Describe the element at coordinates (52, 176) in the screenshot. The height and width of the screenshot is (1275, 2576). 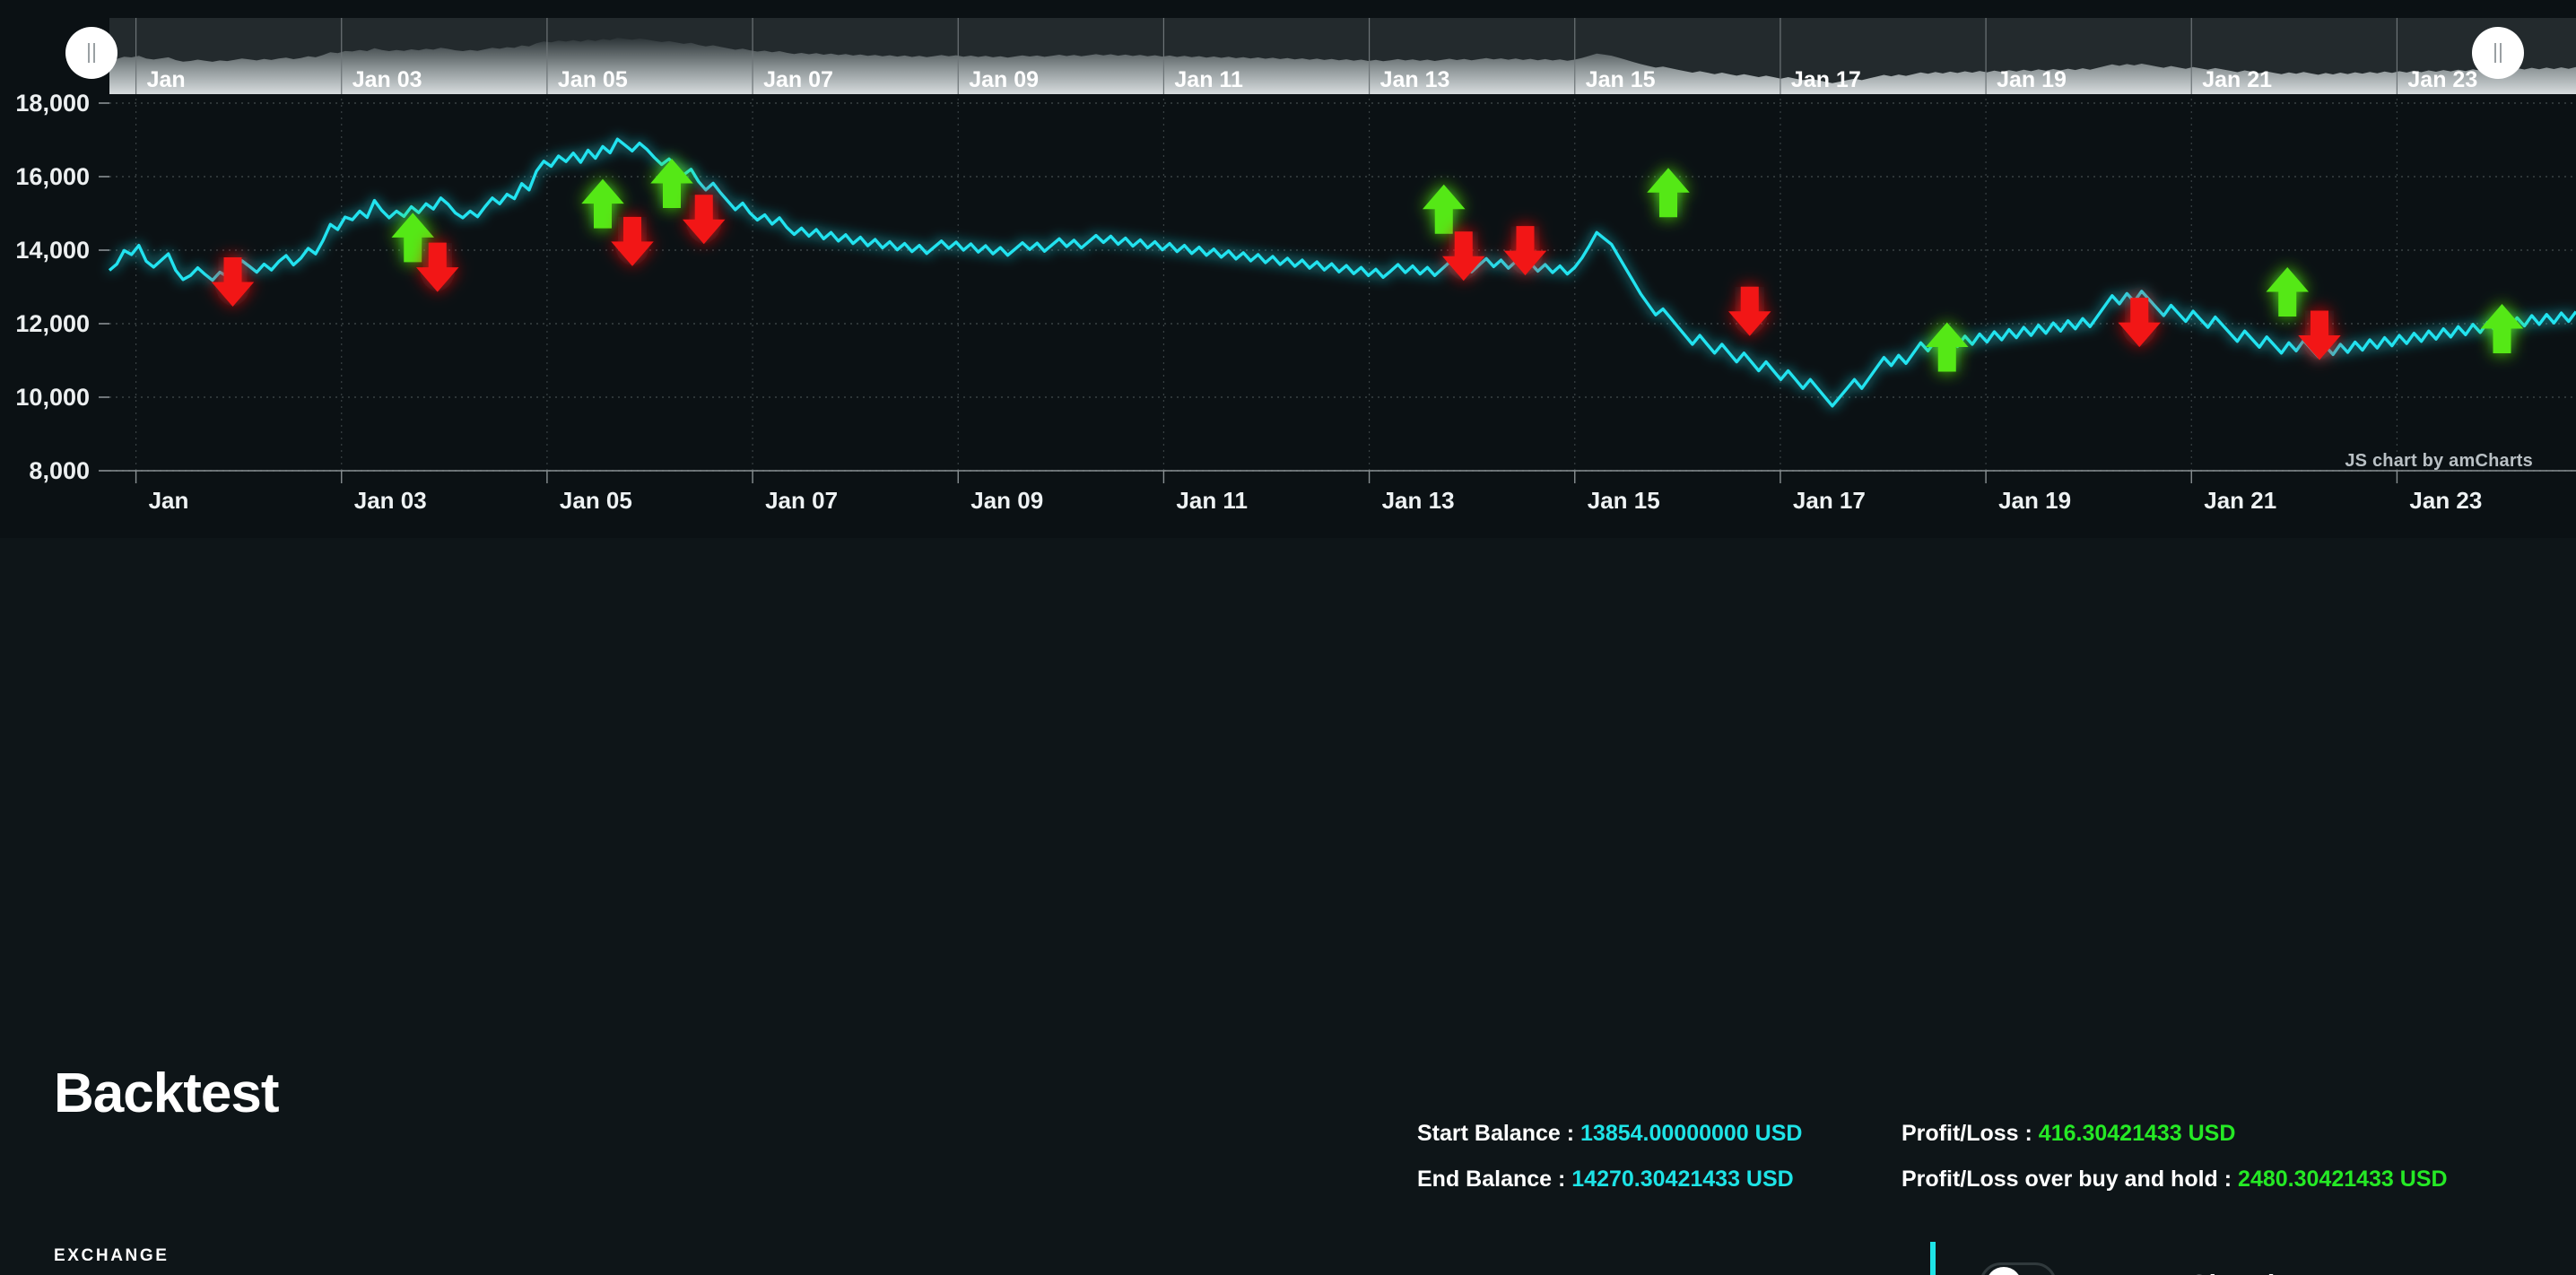
I see `svg-text: 16,000` at that location.